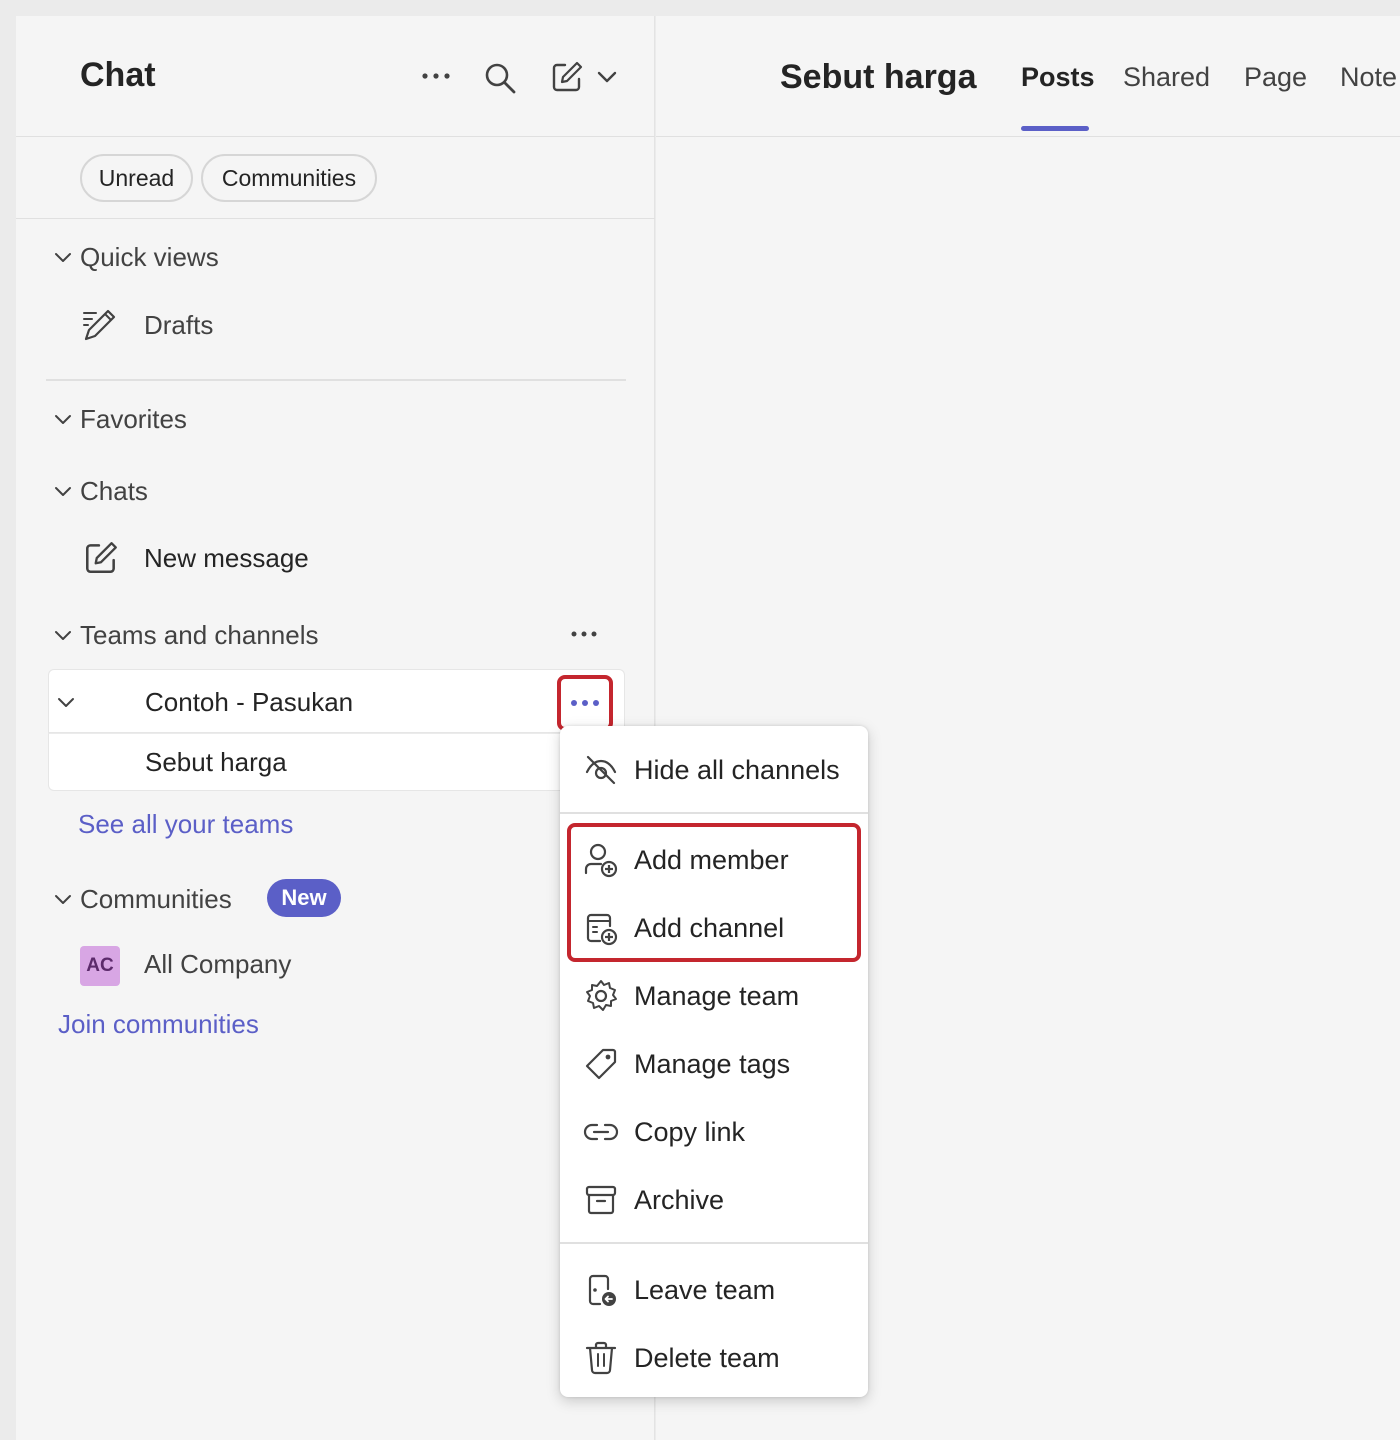 Image resolution: width=1400 pixels, height=1440 pixels. What do you see at coordinates (705, 1289) in the screenshot?
I see `menu-label: Leave team` at bounding box center [705, 1289].